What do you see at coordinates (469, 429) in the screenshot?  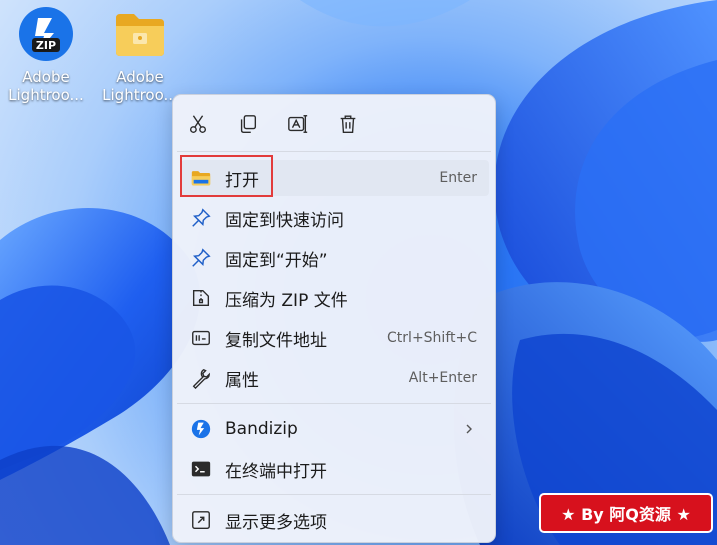 I see `chevron-right-icon` at bounding box center [469, 429].